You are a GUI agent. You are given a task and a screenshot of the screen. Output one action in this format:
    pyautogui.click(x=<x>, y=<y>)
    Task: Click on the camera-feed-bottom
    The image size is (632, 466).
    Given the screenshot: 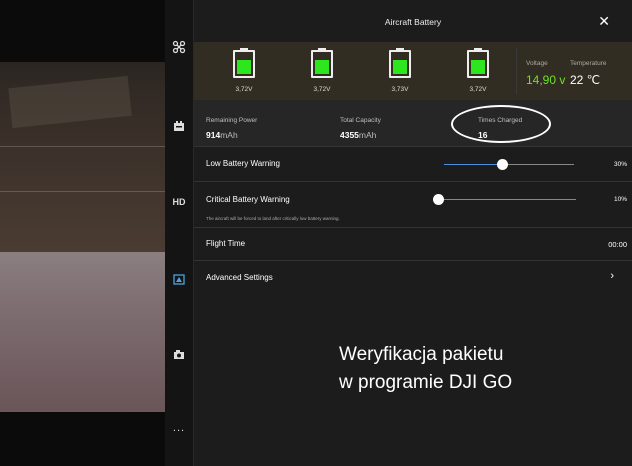 What is the action you would take?
    pyautogui.click(x=82, y=439)
    